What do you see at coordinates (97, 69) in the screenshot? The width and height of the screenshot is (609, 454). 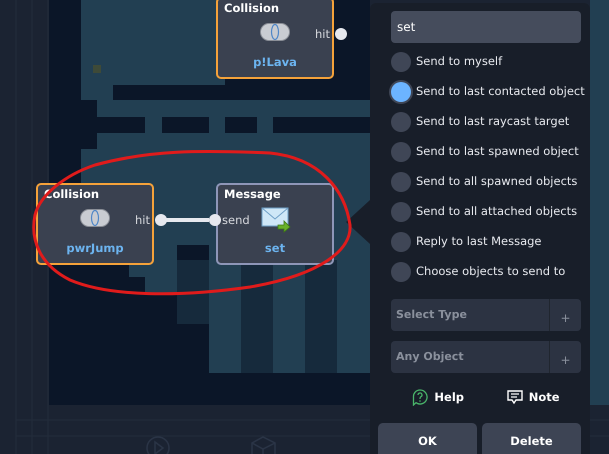 I see `small-tile` at bounding box center [97, 69].